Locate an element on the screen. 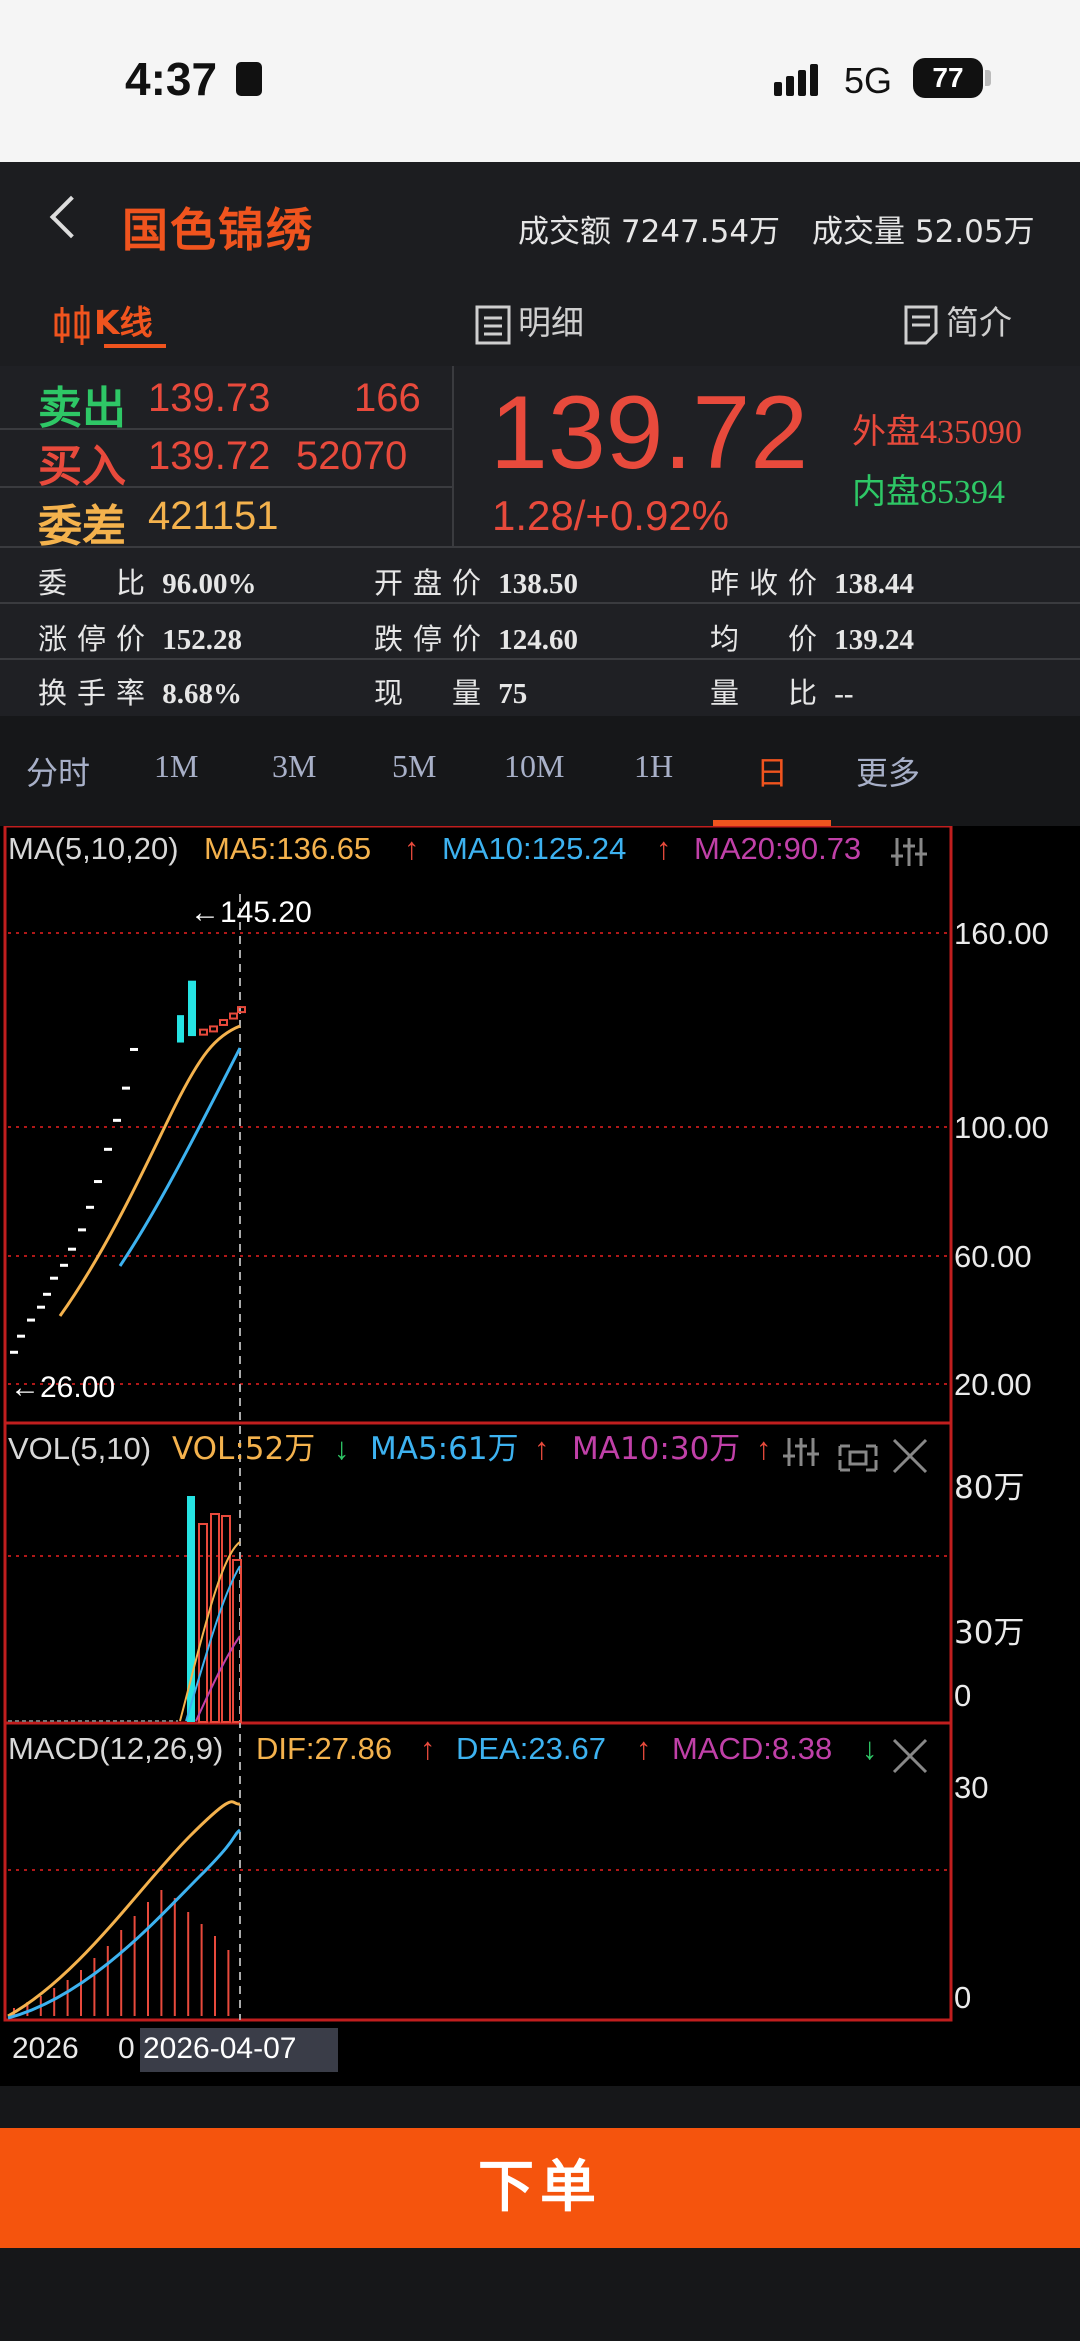 Image resolution: width=1080 pixels, height=2341 pixels. place-order-button: 下单 is located at coordinates (540, 2188).